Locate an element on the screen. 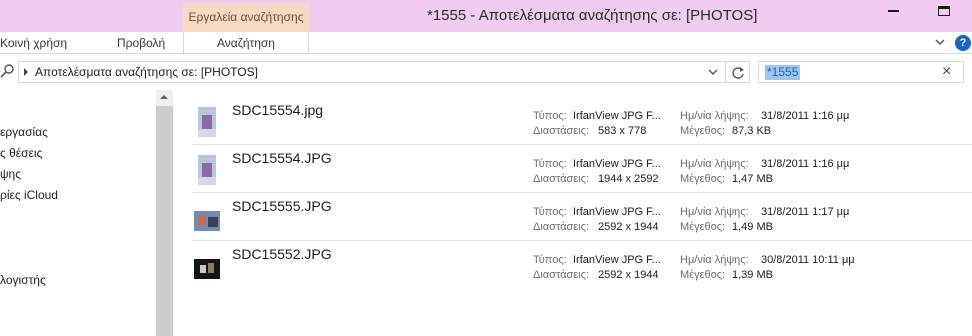  maximize-button is located at coordinates (944, 14).